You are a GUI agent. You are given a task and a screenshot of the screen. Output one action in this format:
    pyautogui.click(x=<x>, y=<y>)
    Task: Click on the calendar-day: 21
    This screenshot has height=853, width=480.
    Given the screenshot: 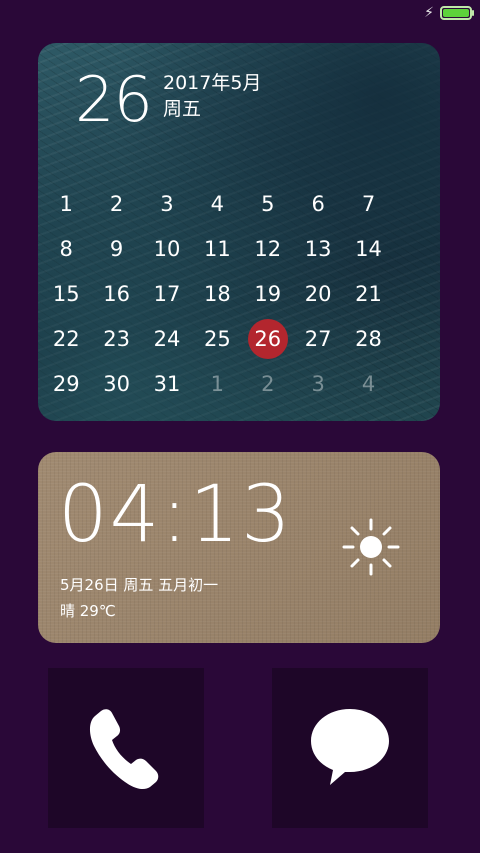 What is the action you would take?
    pyautogui.click(x=368, y=293)
    